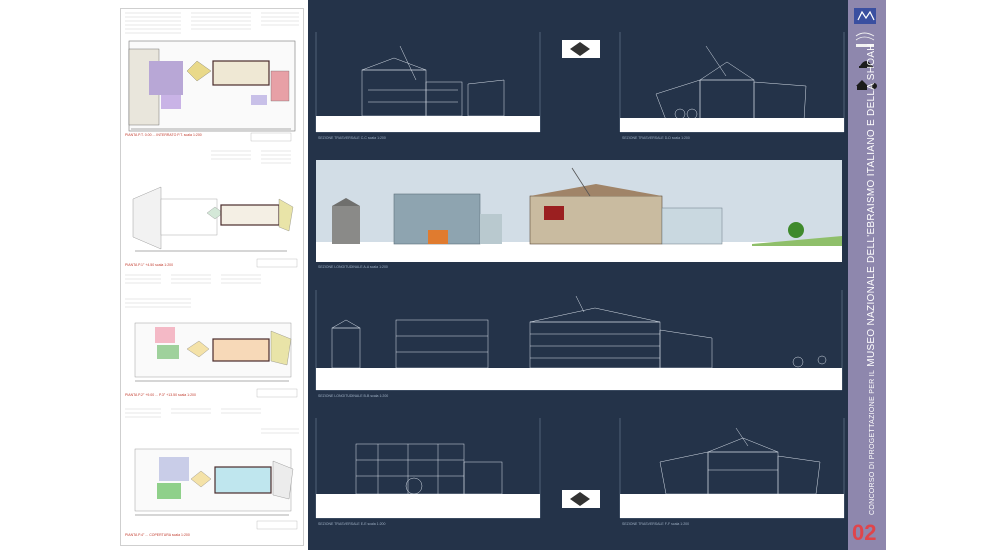 This screenshot has width=1000, height=550. What do you see at coordinates (428, 506) in the screenshot?
I see `section-3-ground` at bounding box center [428, 506].